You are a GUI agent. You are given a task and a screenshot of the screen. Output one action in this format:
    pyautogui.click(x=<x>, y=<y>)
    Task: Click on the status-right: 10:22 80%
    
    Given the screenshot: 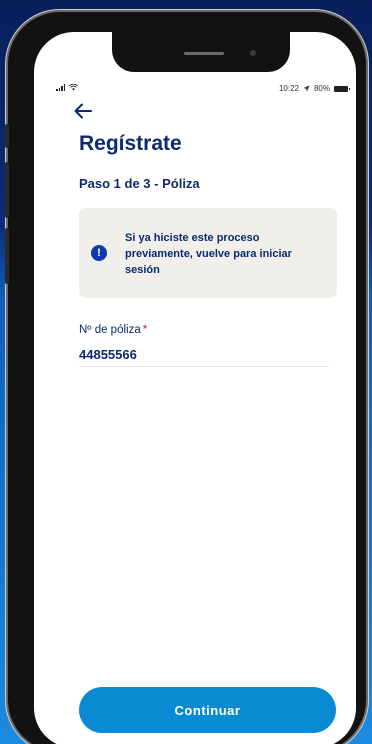 What is the action you would take?
    pyautogui.click(x=314, y=88)
    